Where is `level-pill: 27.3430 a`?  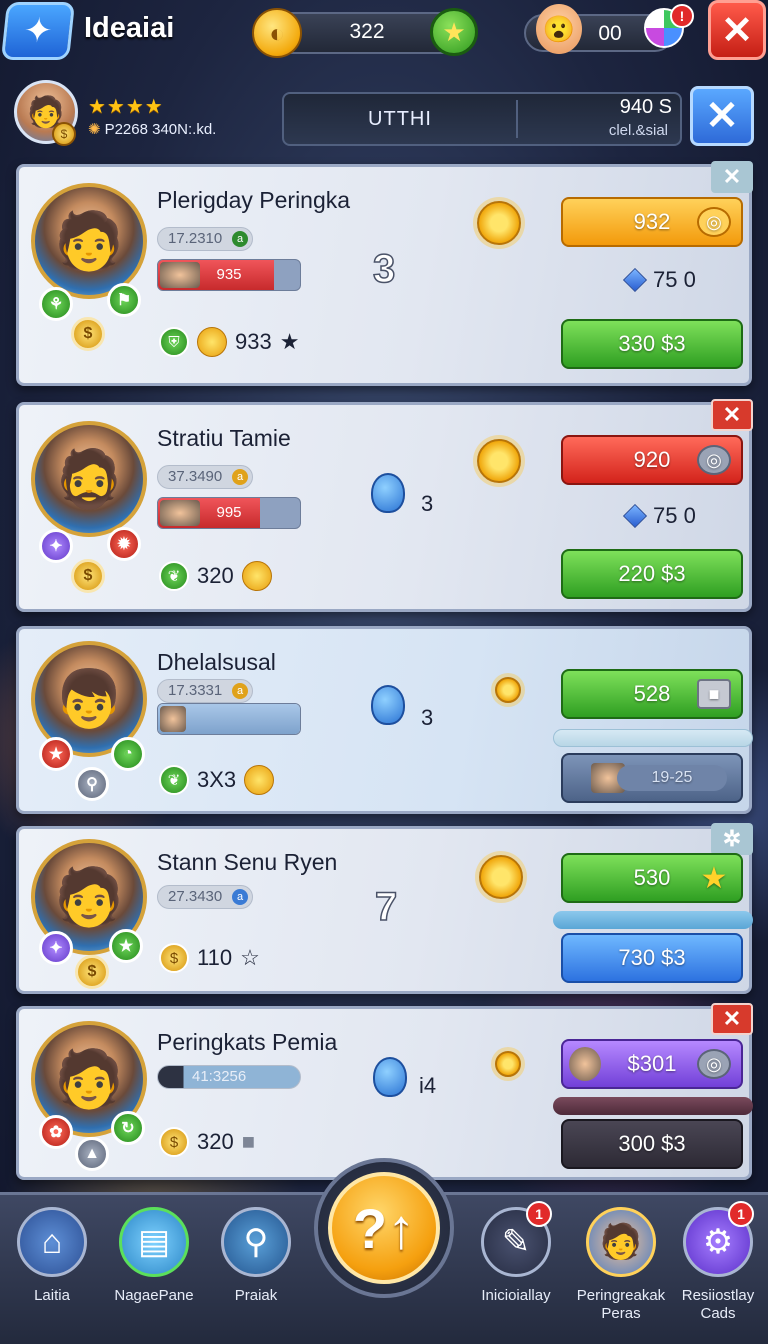 level-pill: 27.3430 a is located at coordinates (205, 897).